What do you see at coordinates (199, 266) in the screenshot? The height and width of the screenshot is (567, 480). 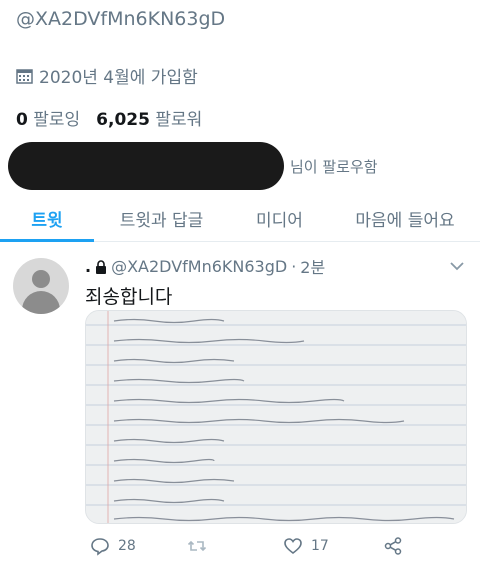 I see `tweet-handle: @XA2DVfMn6KN63gD` at bounding box center [199, 266].